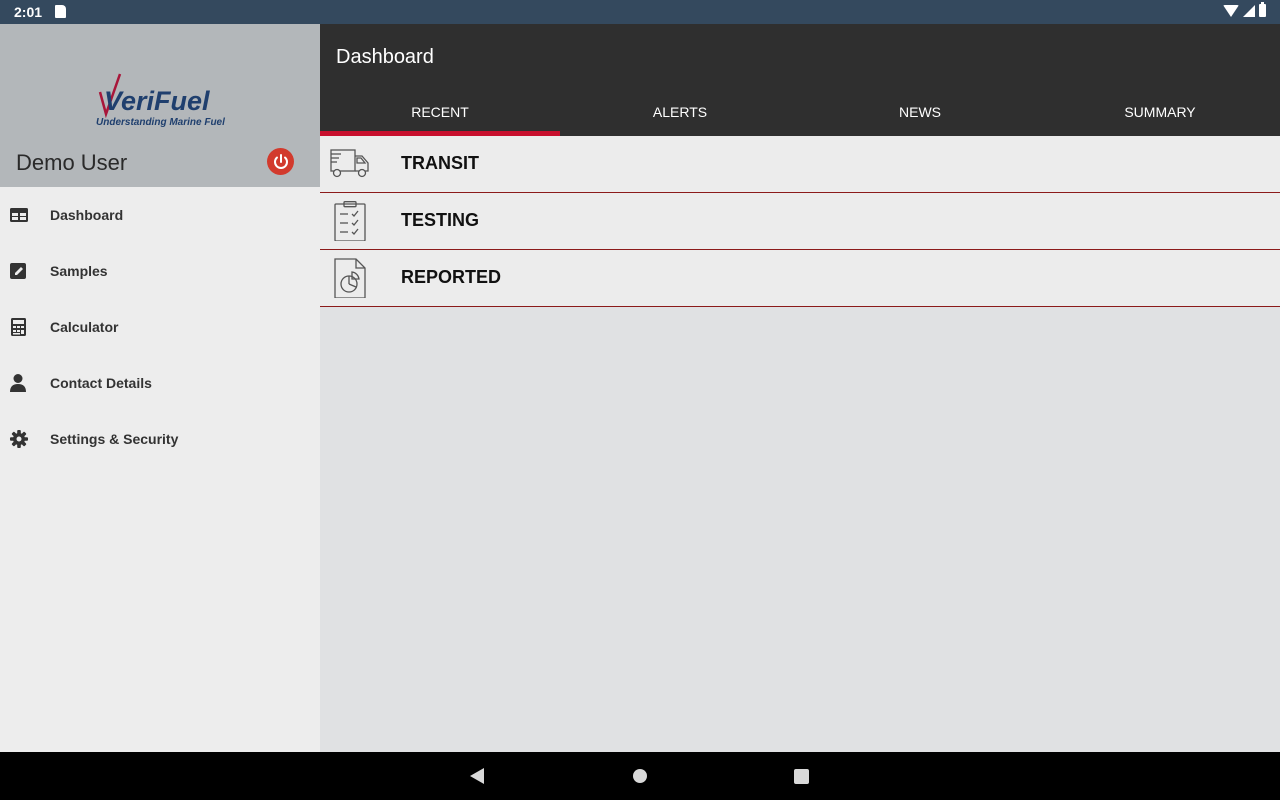 The height and width of the screenshot is (800, 1280). I want to click on status-icons, so click(1244, 9).